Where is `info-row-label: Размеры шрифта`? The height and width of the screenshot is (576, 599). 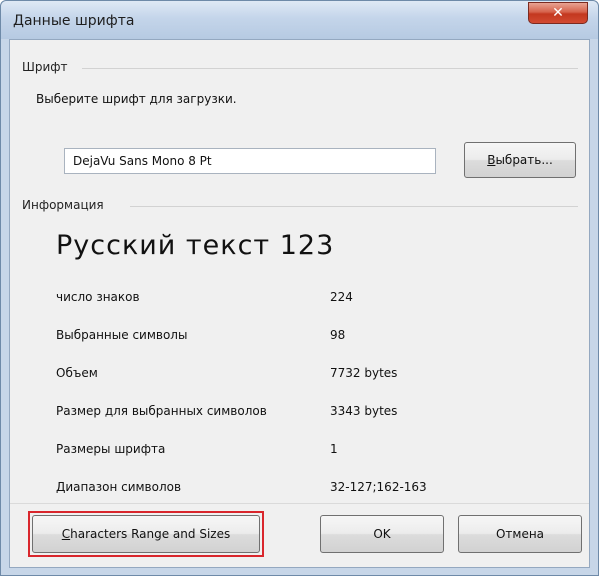 info-row-label: Размеры шрифта is located at coordinates (111, 449).